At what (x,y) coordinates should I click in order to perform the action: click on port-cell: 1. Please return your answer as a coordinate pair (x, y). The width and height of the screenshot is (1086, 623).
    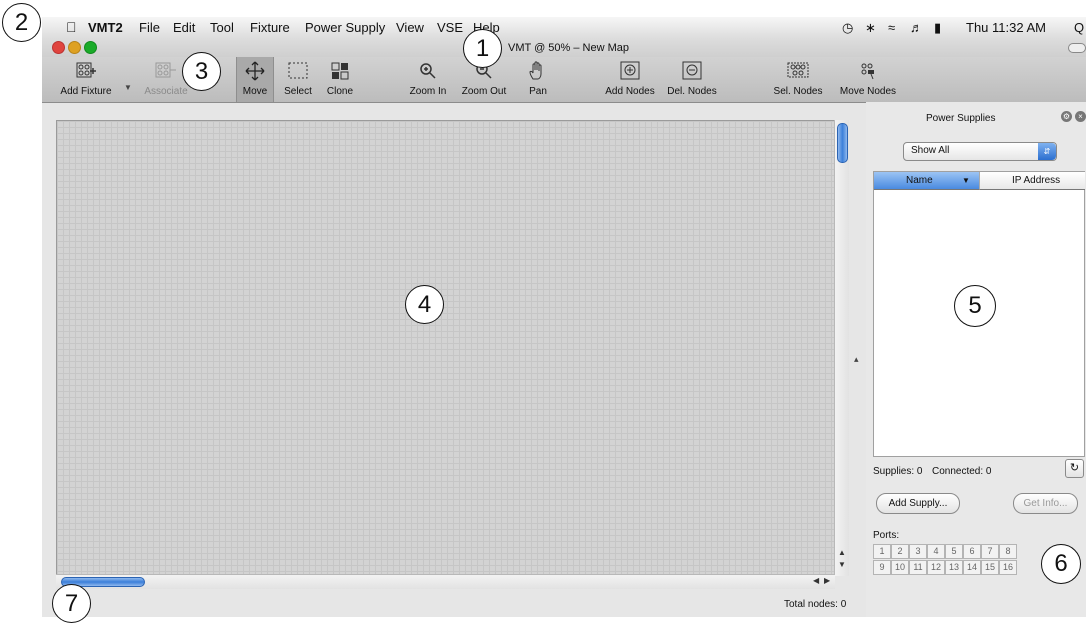
    Looking at the image, I should click on (882, 551).